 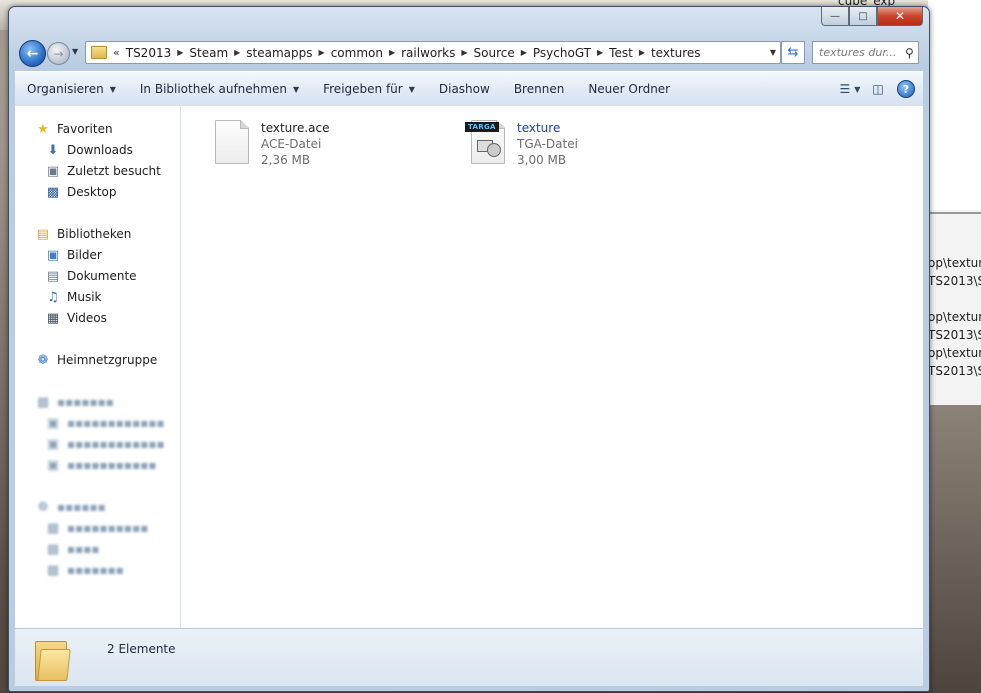 I want to click on new-folder-button: Neuer Ordner, so click(x=629, y=89).